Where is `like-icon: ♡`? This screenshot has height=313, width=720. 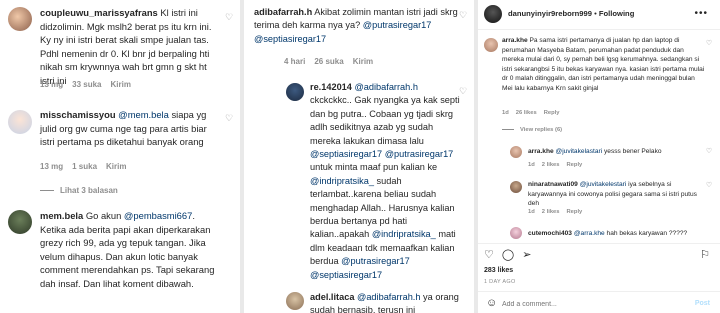 like-icon: ♡ is located at coordinates (489, 254).